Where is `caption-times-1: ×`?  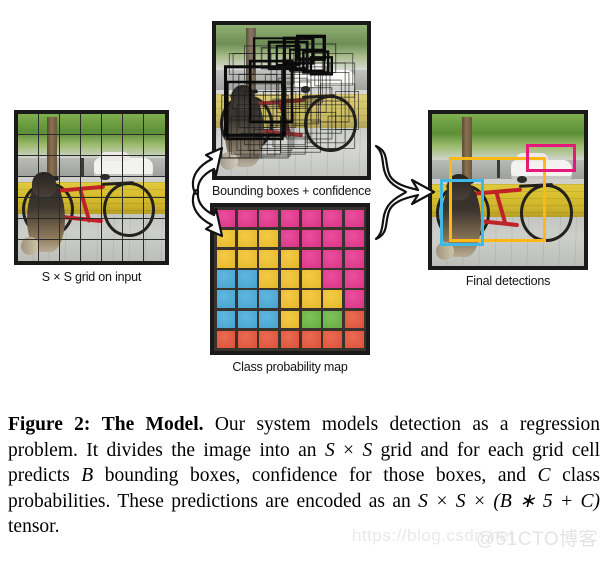
caption-times-1: × is located at coordinates (348, 450).